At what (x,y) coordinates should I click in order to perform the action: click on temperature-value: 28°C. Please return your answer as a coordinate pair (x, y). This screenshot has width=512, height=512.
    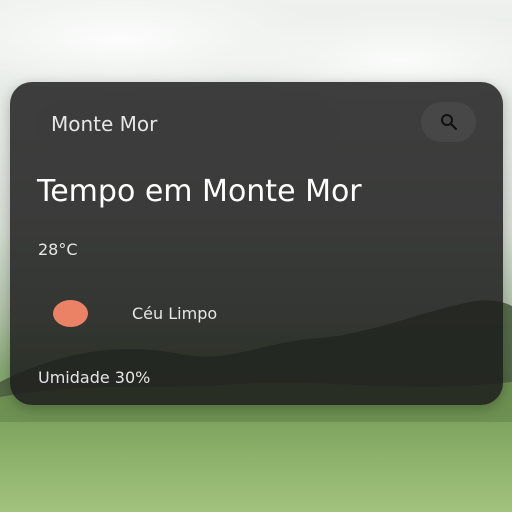
    Looking at the image, I should click on (58, 249).